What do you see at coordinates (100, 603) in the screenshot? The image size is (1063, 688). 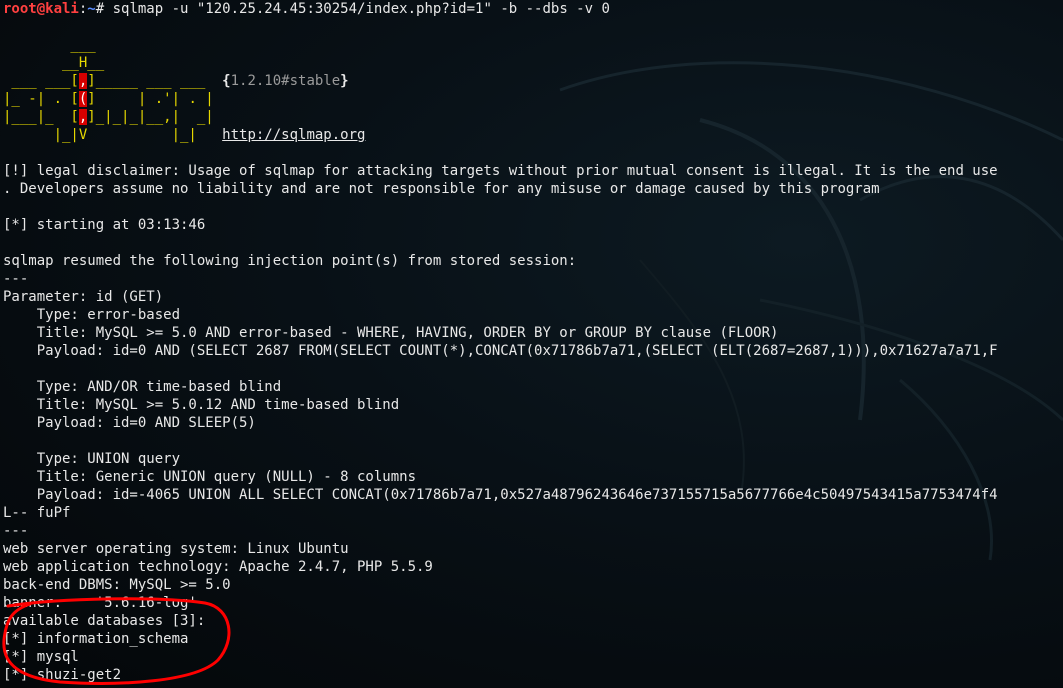 I see `output-line-banner: banner: '5.6.16-log'` at bounding box center [100, 603].